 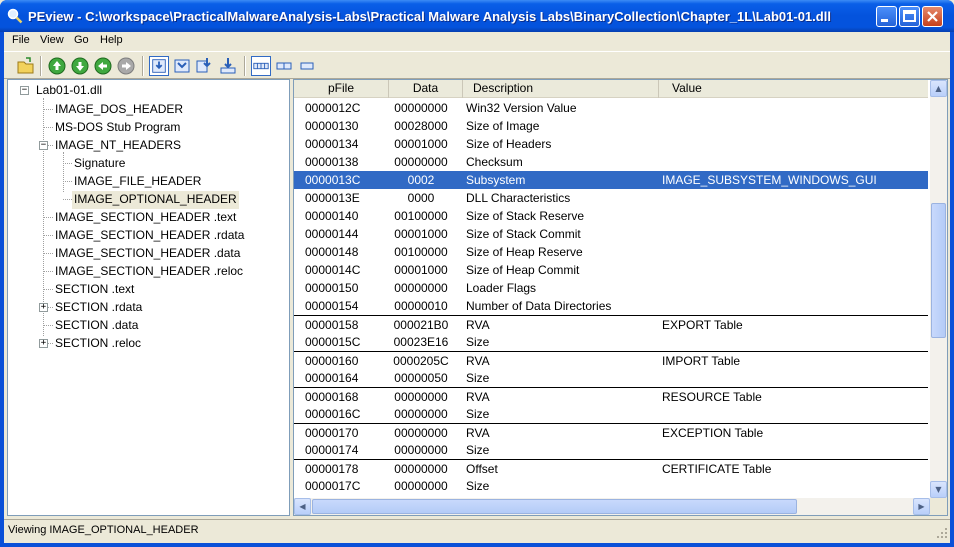 What do you see at coordinates (155, 200) in the screenshot?
I see `tree-item: IMAGE_OPTIONAL_HEADER` at bounding box center [155, 200].